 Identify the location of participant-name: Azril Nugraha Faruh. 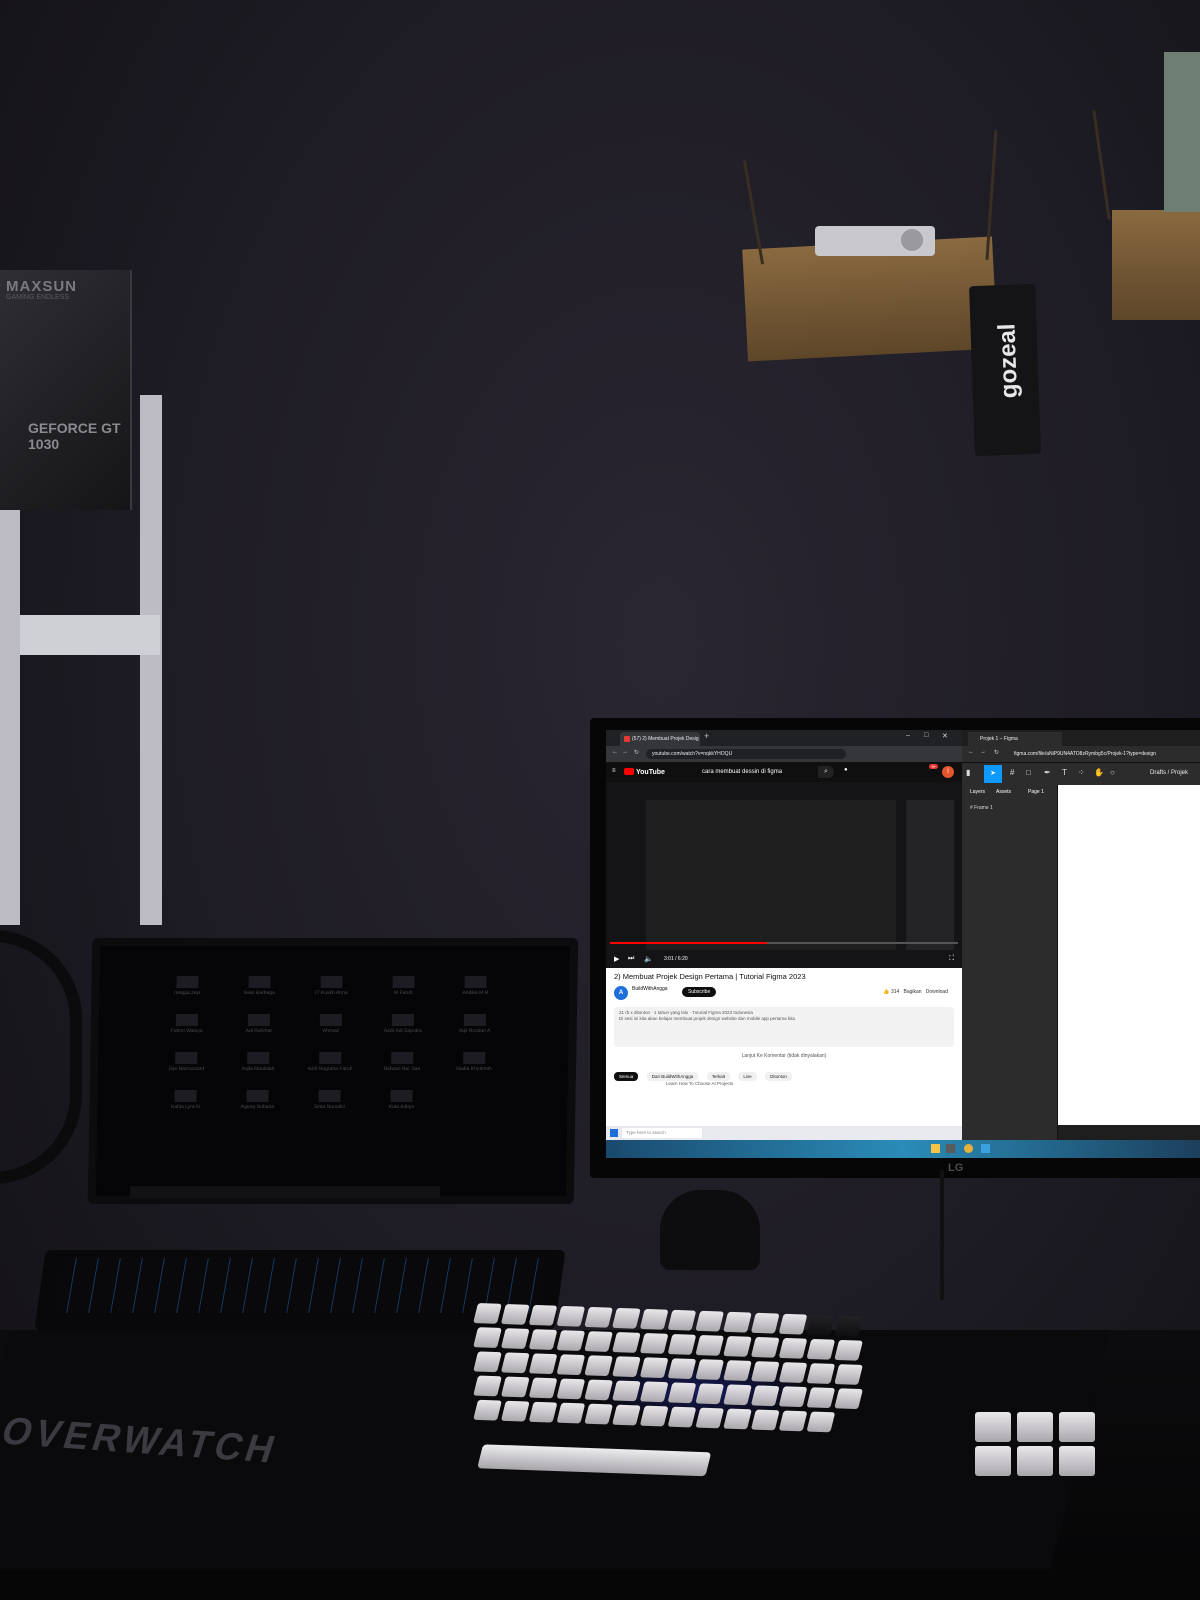
(330, 1069).